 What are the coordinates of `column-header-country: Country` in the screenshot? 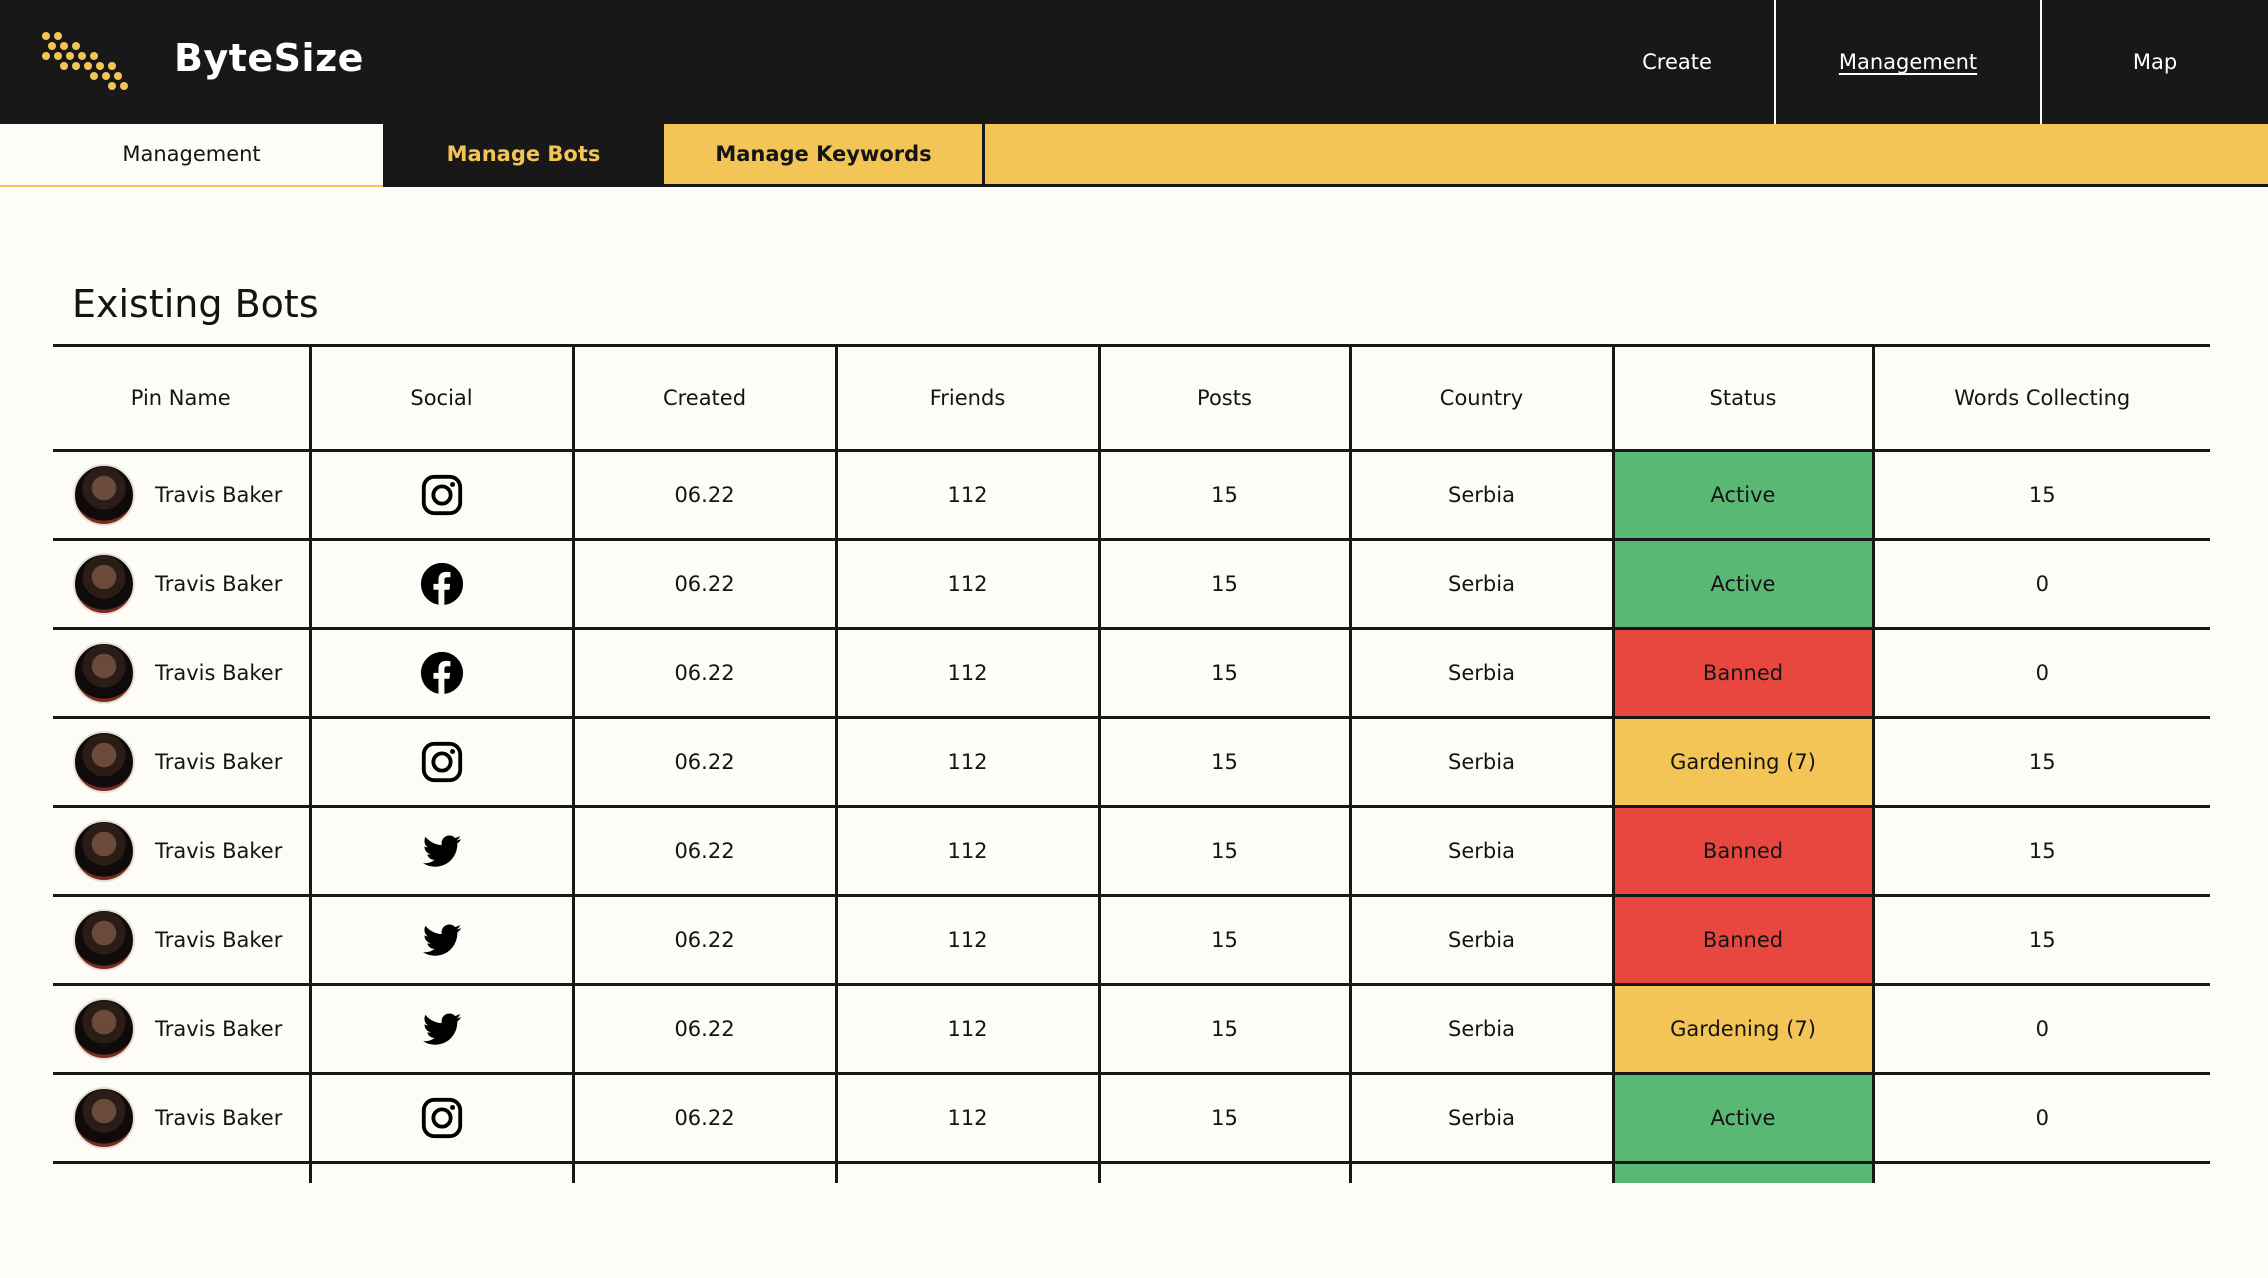 It's located at (1482, 398).